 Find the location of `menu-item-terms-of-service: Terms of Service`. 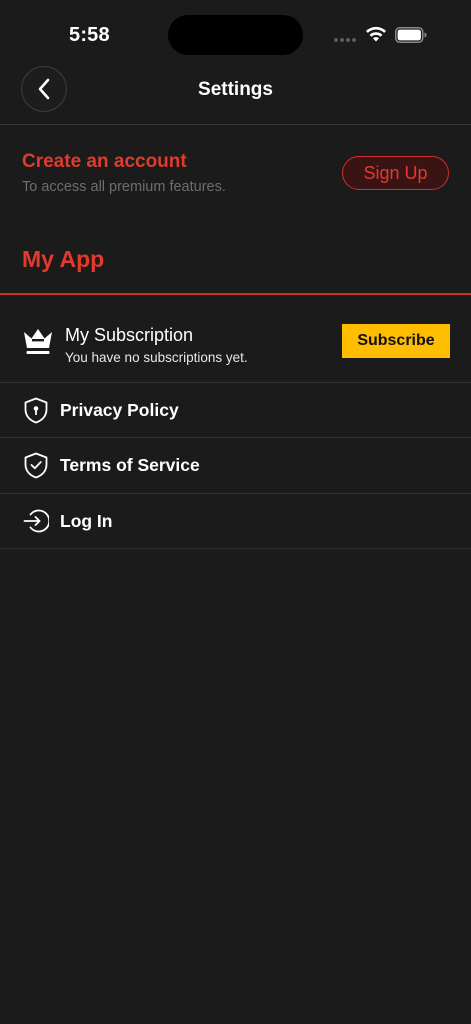

menu-item-terms-of-service: Terms of Service is located at coordinates (235, 466).